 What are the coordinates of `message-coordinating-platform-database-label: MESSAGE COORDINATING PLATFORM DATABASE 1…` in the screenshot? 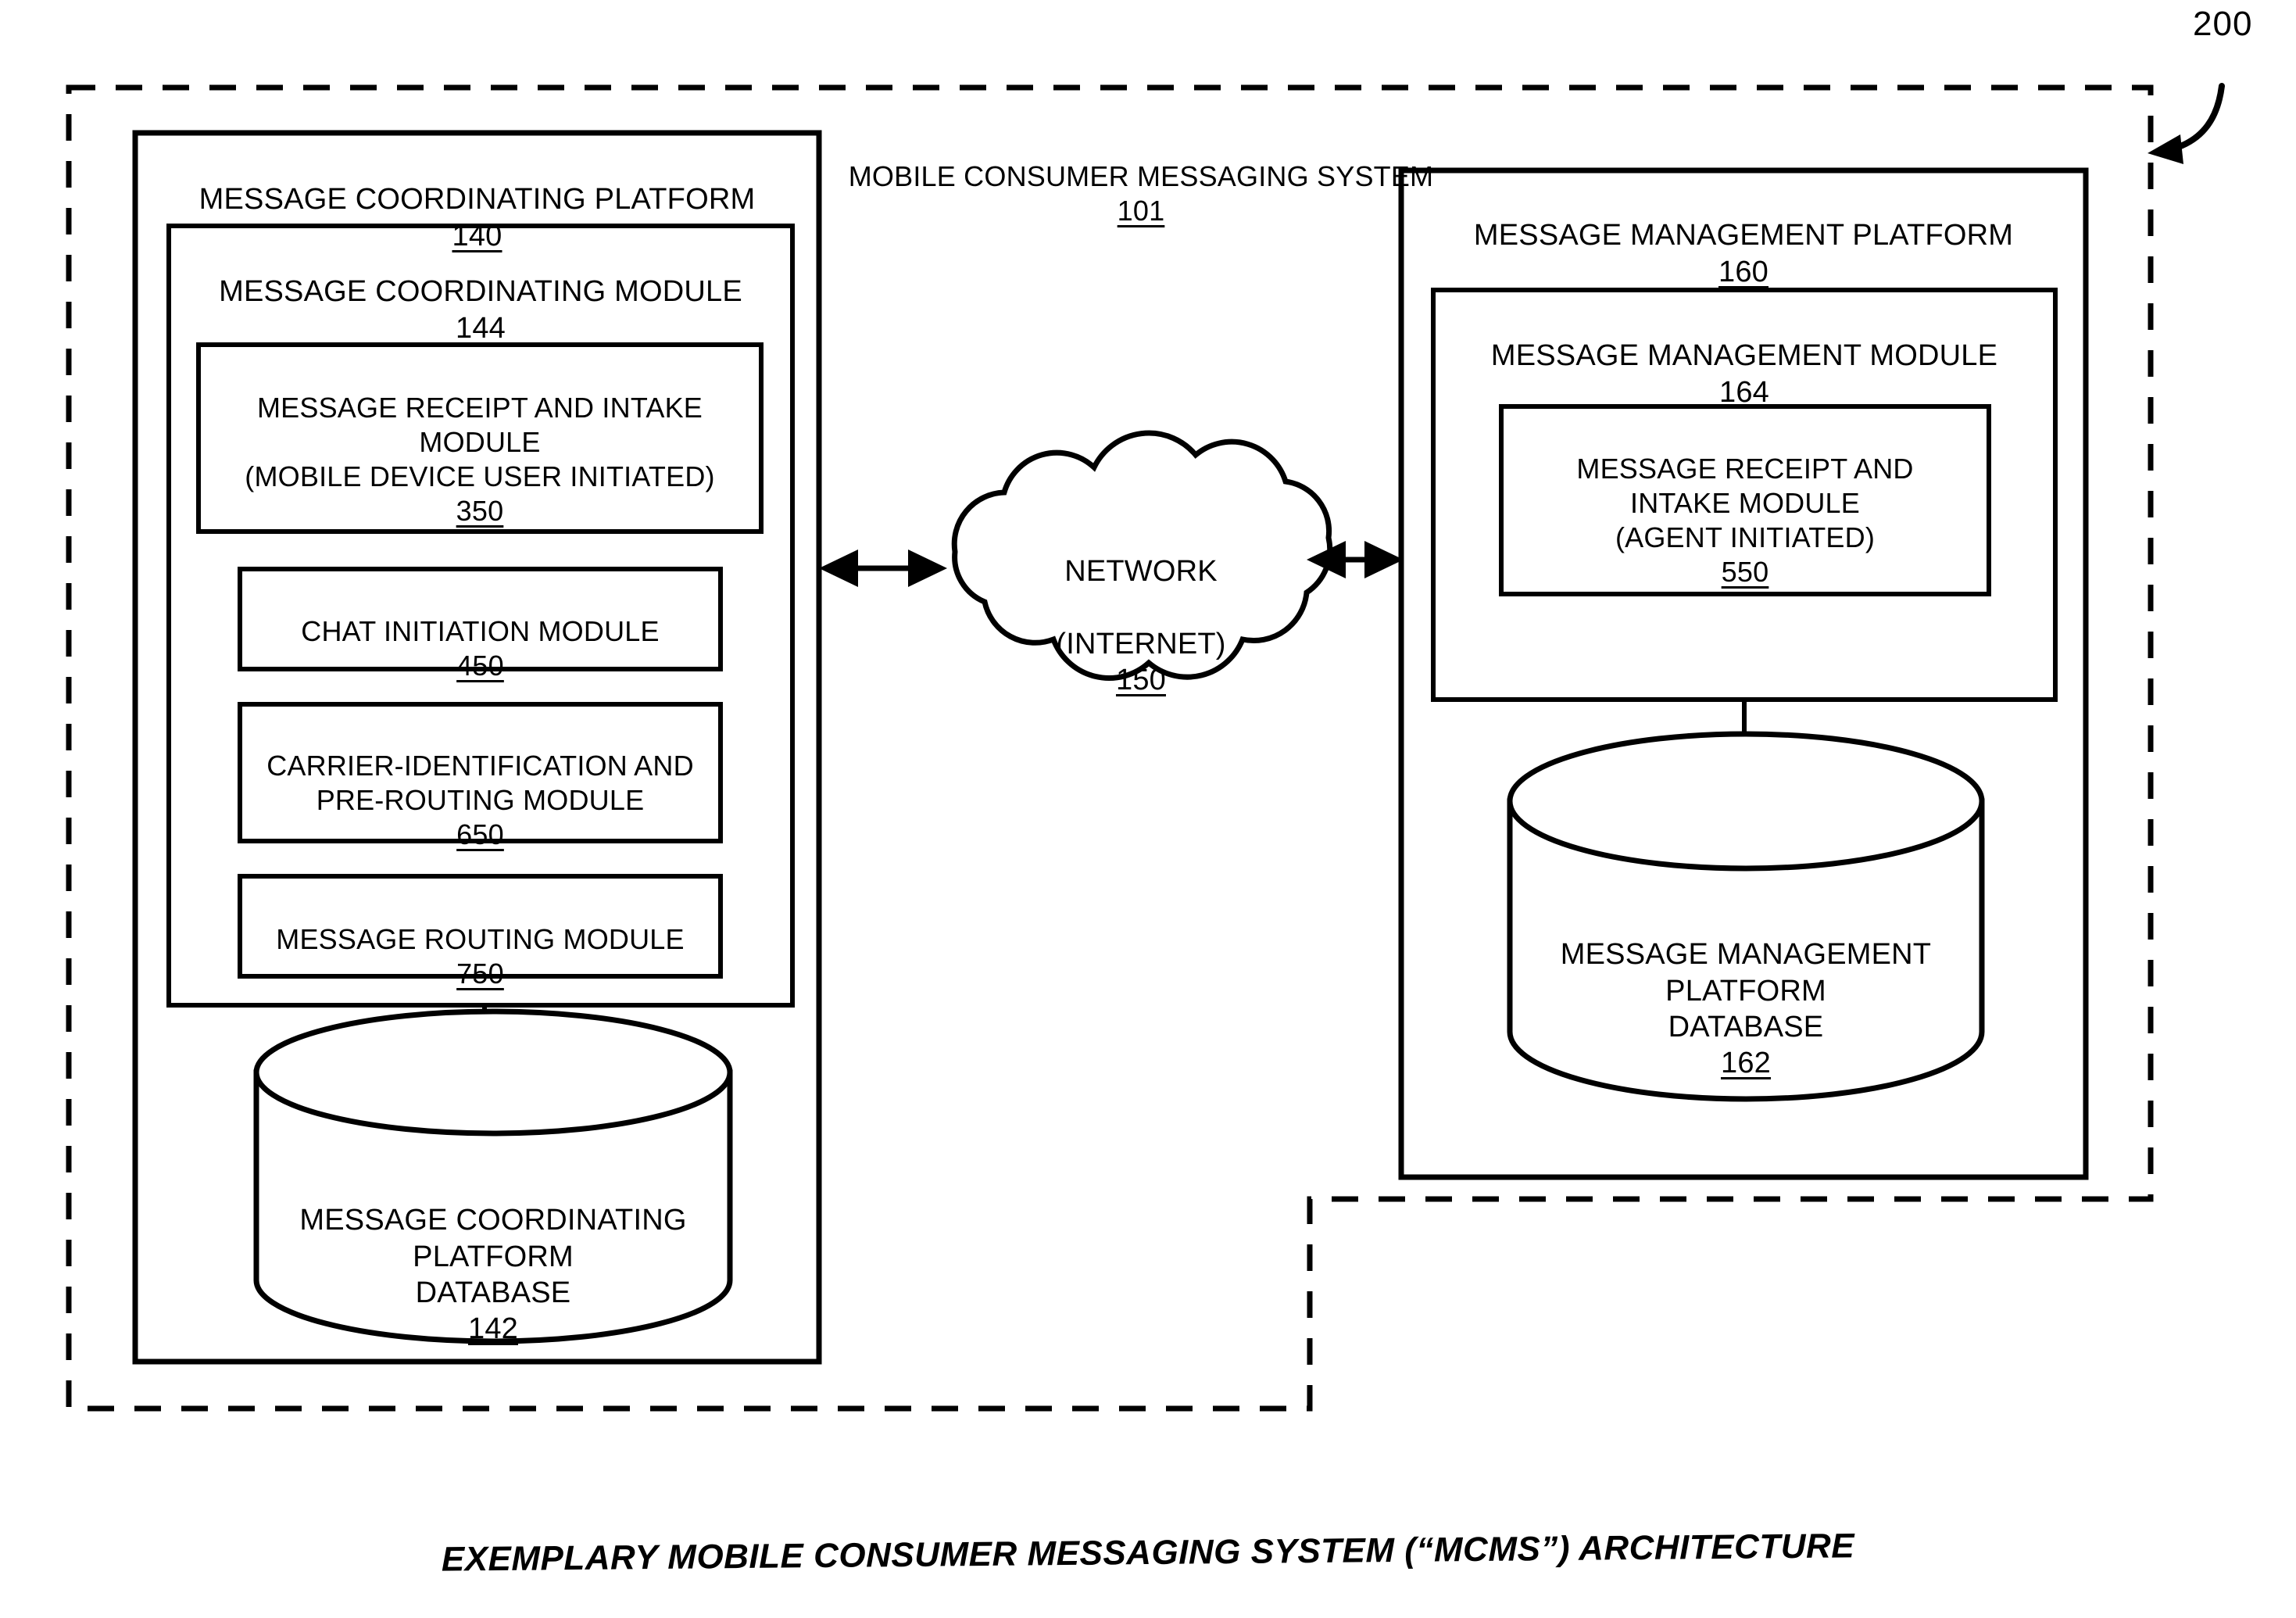 It's located at (494, 1275).